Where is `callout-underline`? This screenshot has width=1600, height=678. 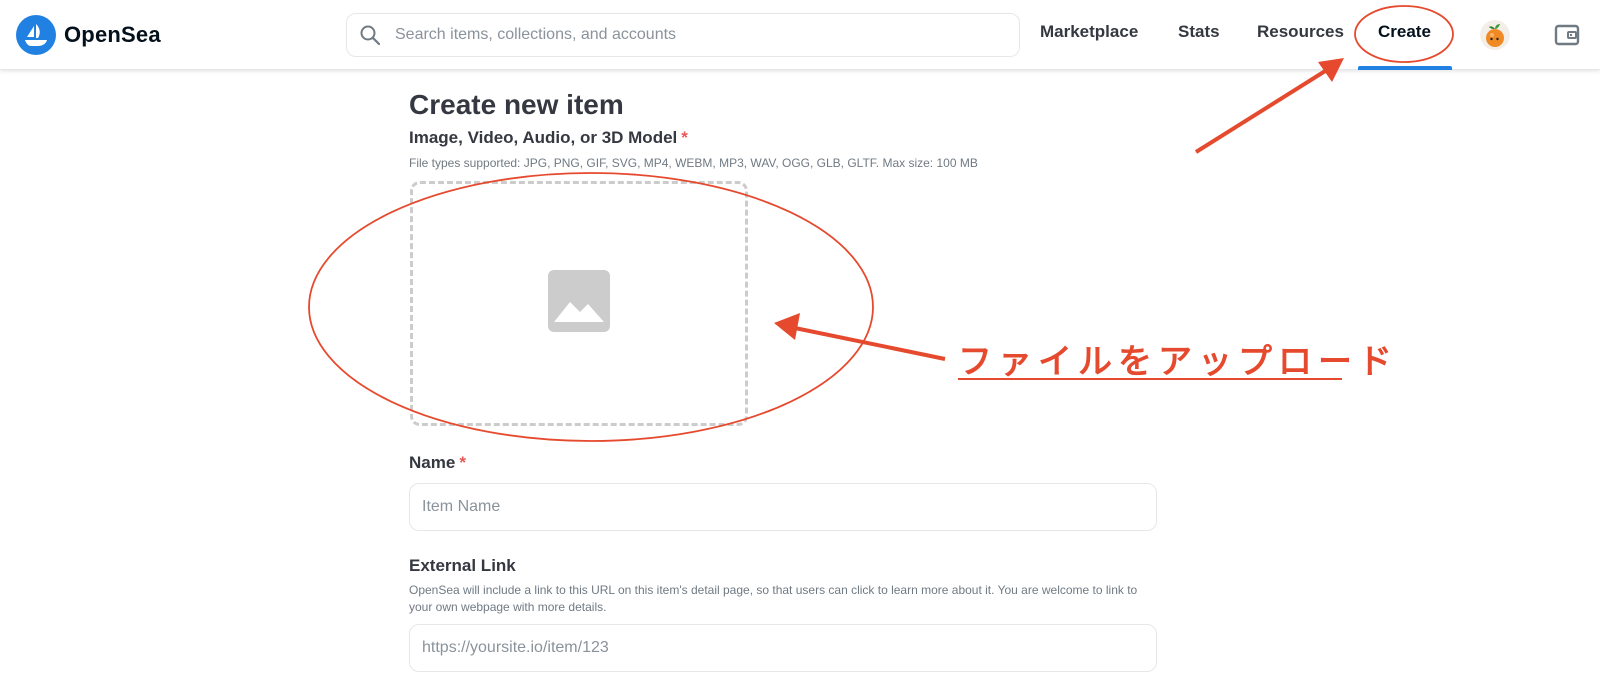 callout-underline is located at coordinates (1150, 379).